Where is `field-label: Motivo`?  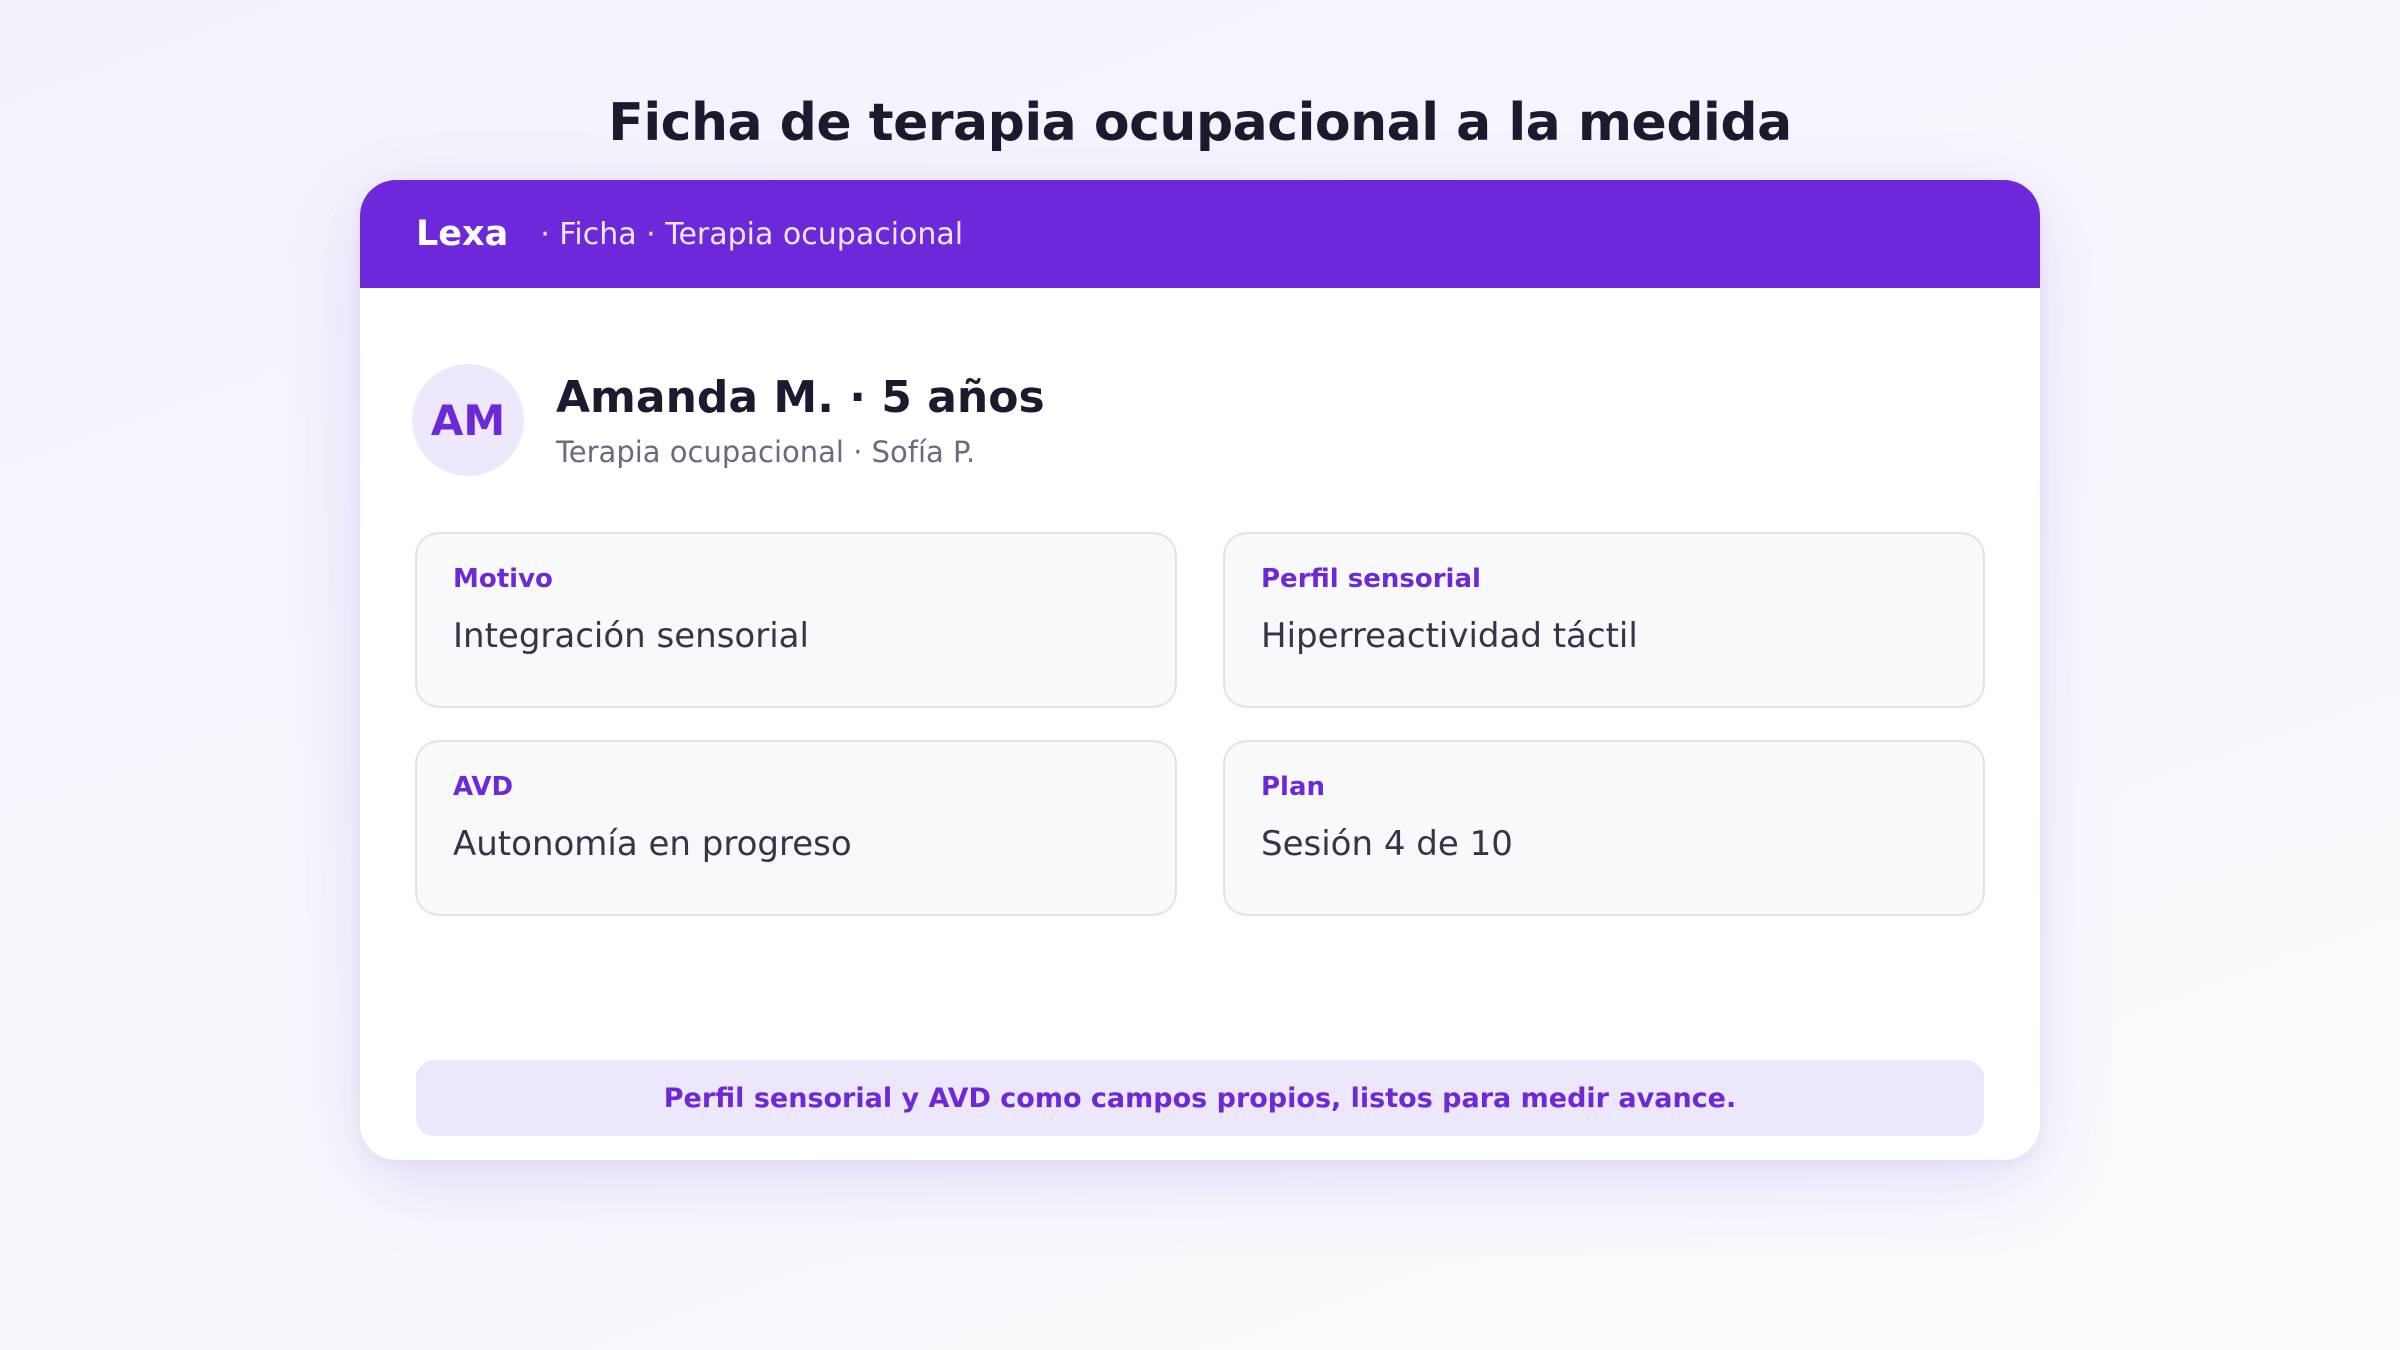
field-label: Motivo is located at coordinates (503, 579).